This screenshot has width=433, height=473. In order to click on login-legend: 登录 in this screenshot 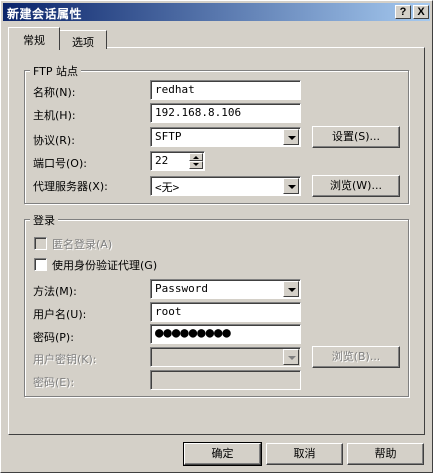, I will do `click(44, 220)`.